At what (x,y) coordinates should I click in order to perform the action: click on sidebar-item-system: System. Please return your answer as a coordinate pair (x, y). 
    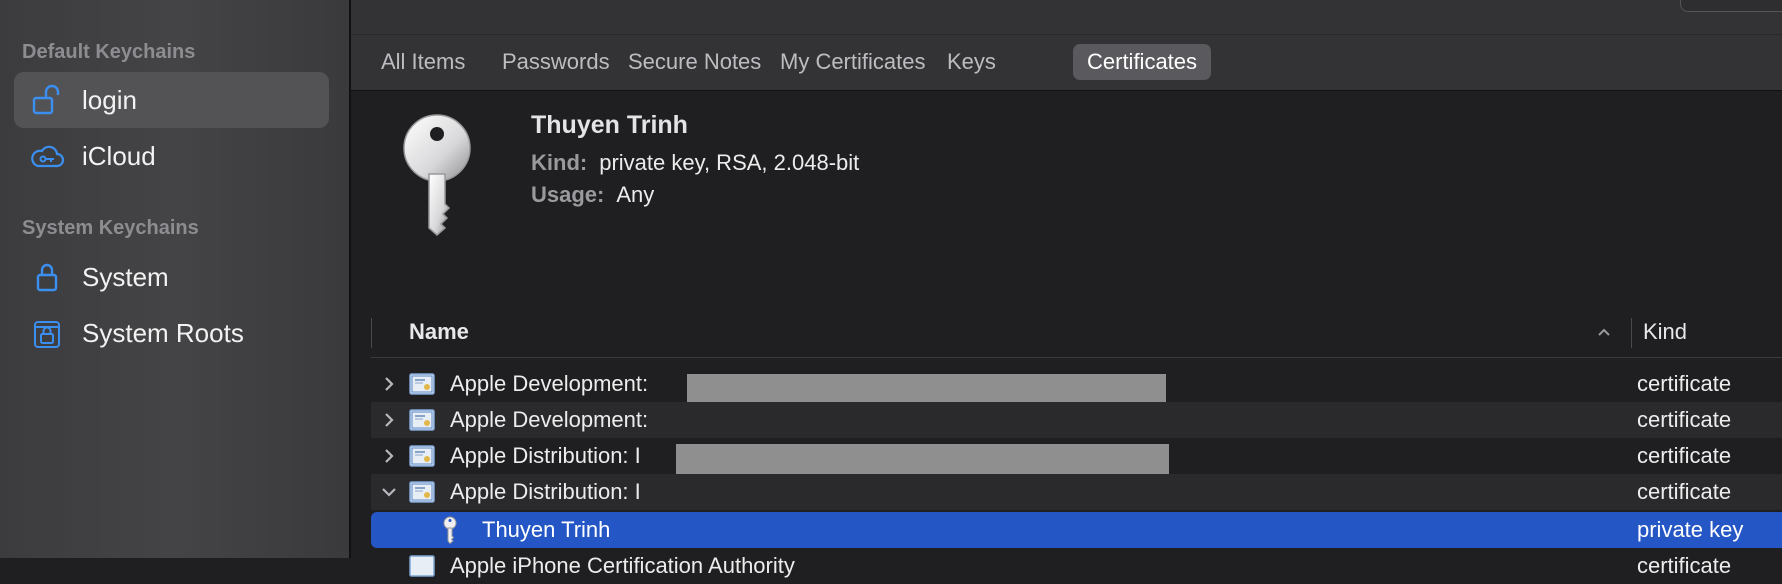
    Looking at the image, I should click on (171, 277).